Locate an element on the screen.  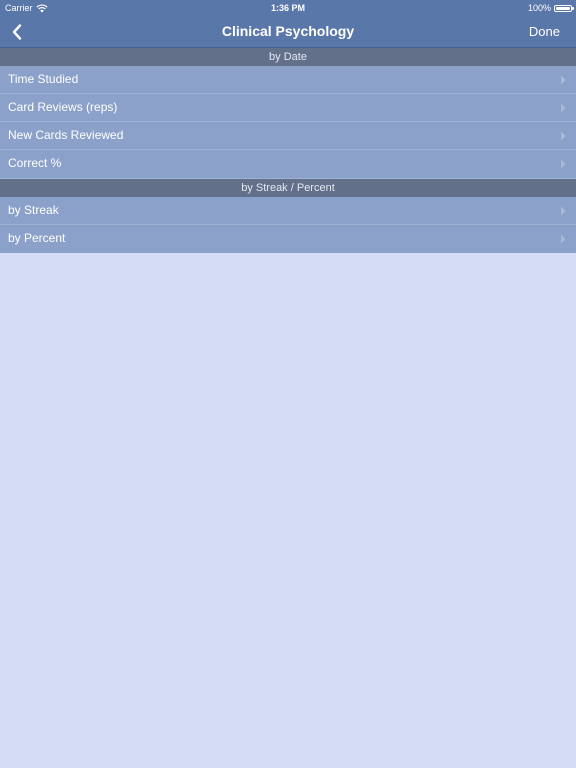
row-by-streak: by Streak is located at coordinates (288, 211).